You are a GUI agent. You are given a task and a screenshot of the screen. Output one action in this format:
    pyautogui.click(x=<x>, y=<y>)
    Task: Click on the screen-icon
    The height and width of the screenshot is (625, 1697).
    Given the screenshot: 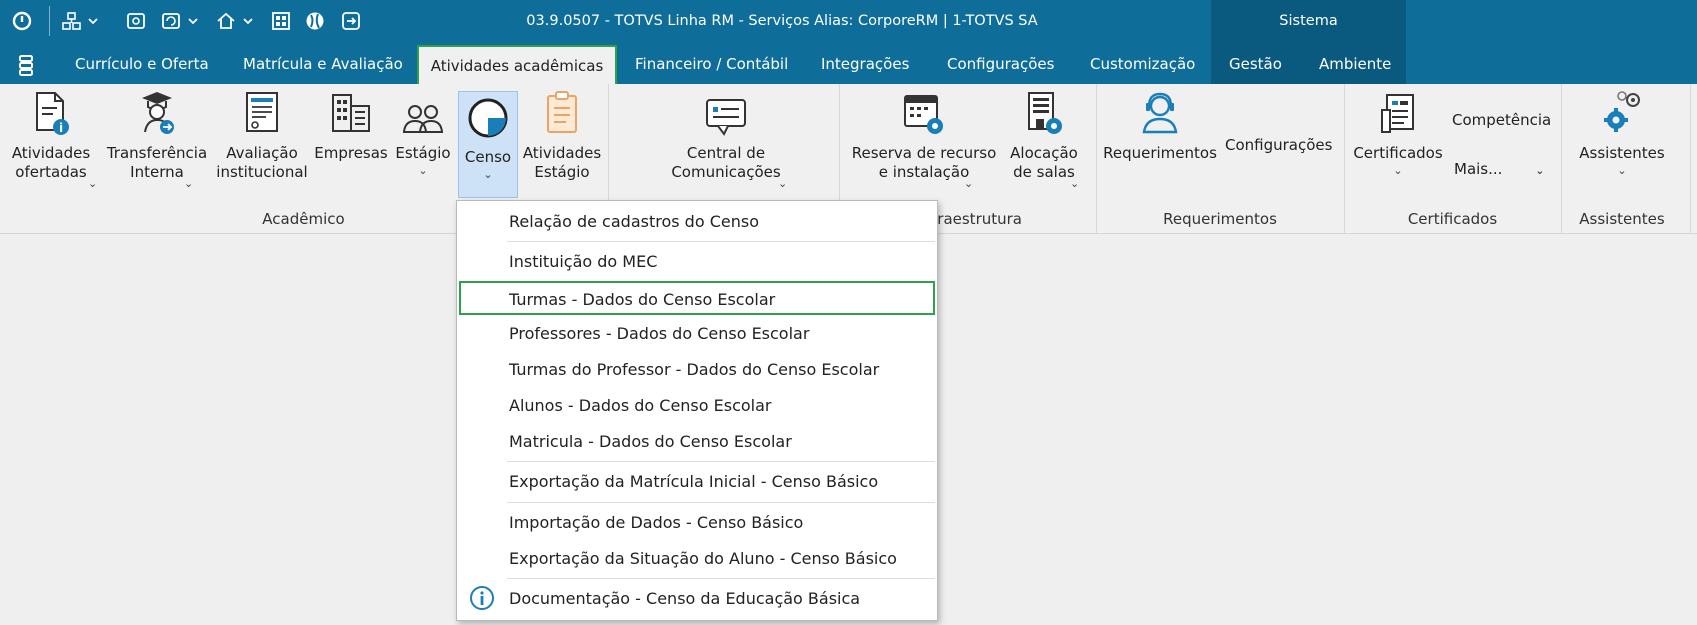 What is the action you would take?
    pyautogui.click(x=136, y=21)
    